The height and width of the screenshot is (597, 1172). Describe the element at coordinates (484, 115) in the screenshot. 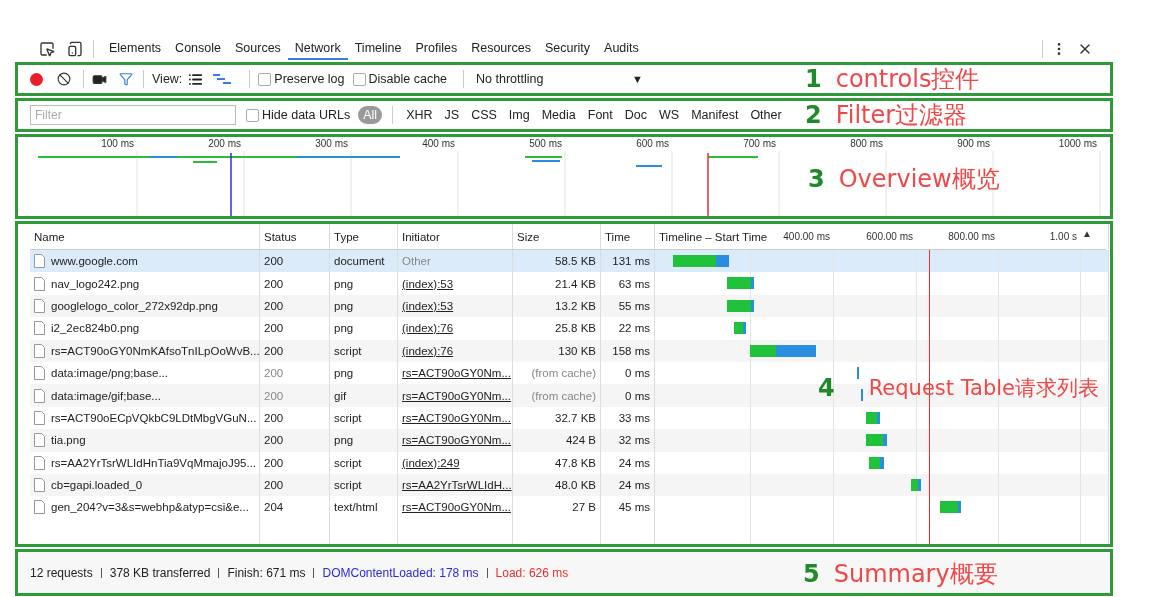

I see `type-filter: CSS` at that location.